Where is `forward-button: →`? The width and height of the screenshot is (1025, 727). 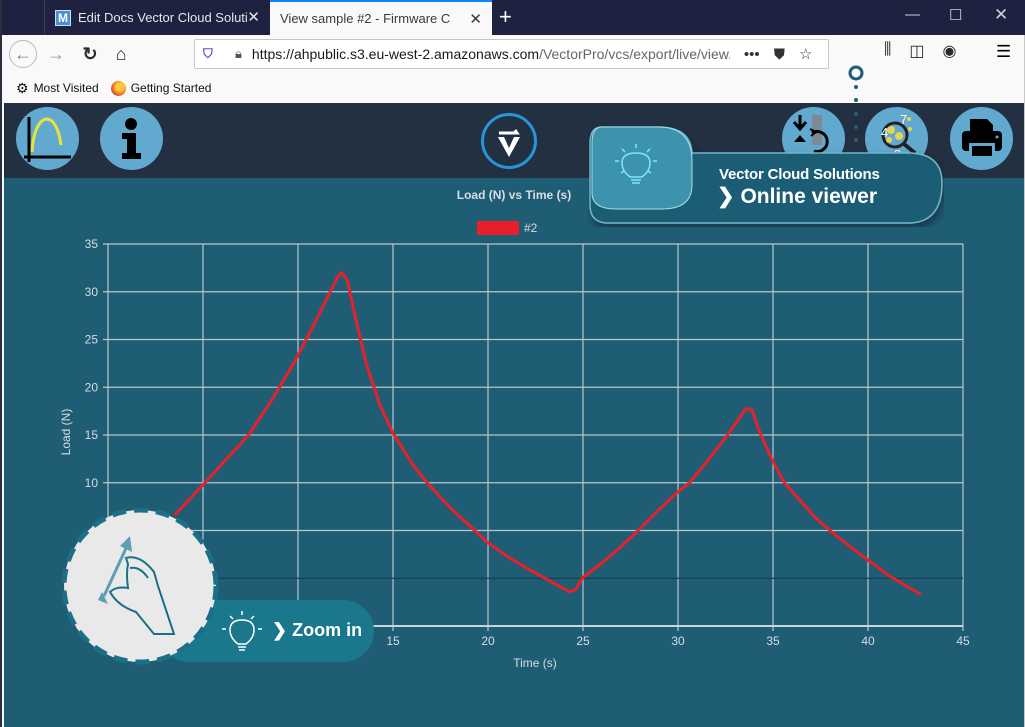
forward-button: → is located at coordinates (56, 54).